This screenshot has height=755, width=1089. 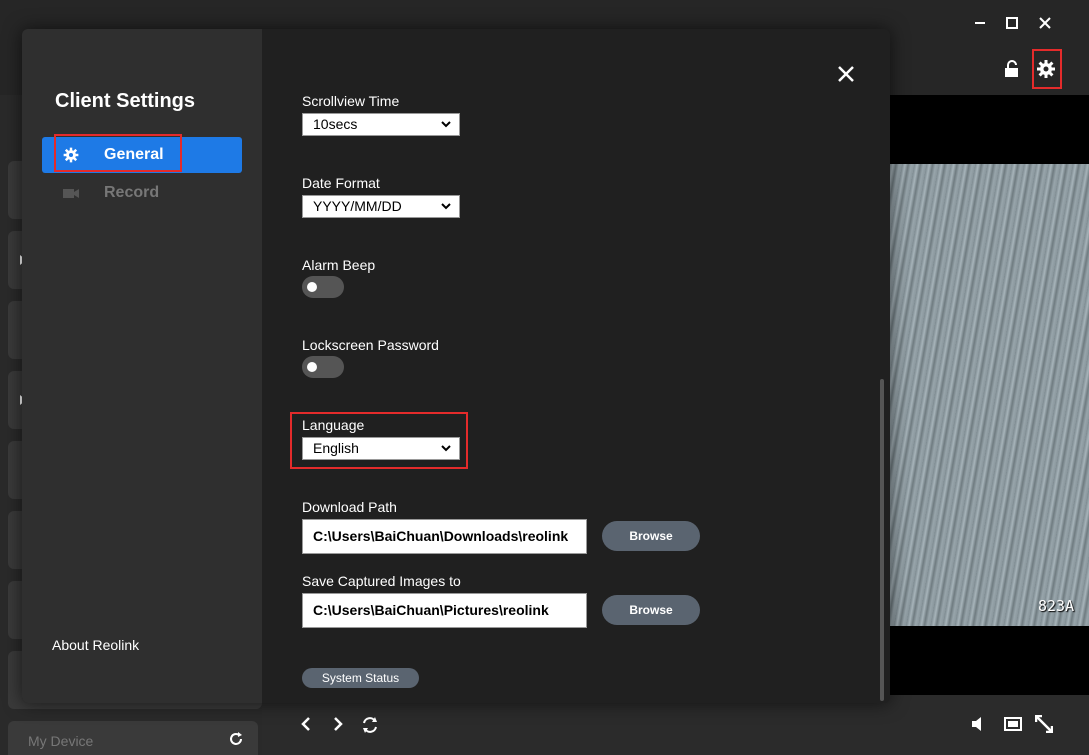 What do you see at coordinates (357, 206) in the screenshot?
I see `date-format-value: YYYY/MM/DD` at bounding box center [357, 206].